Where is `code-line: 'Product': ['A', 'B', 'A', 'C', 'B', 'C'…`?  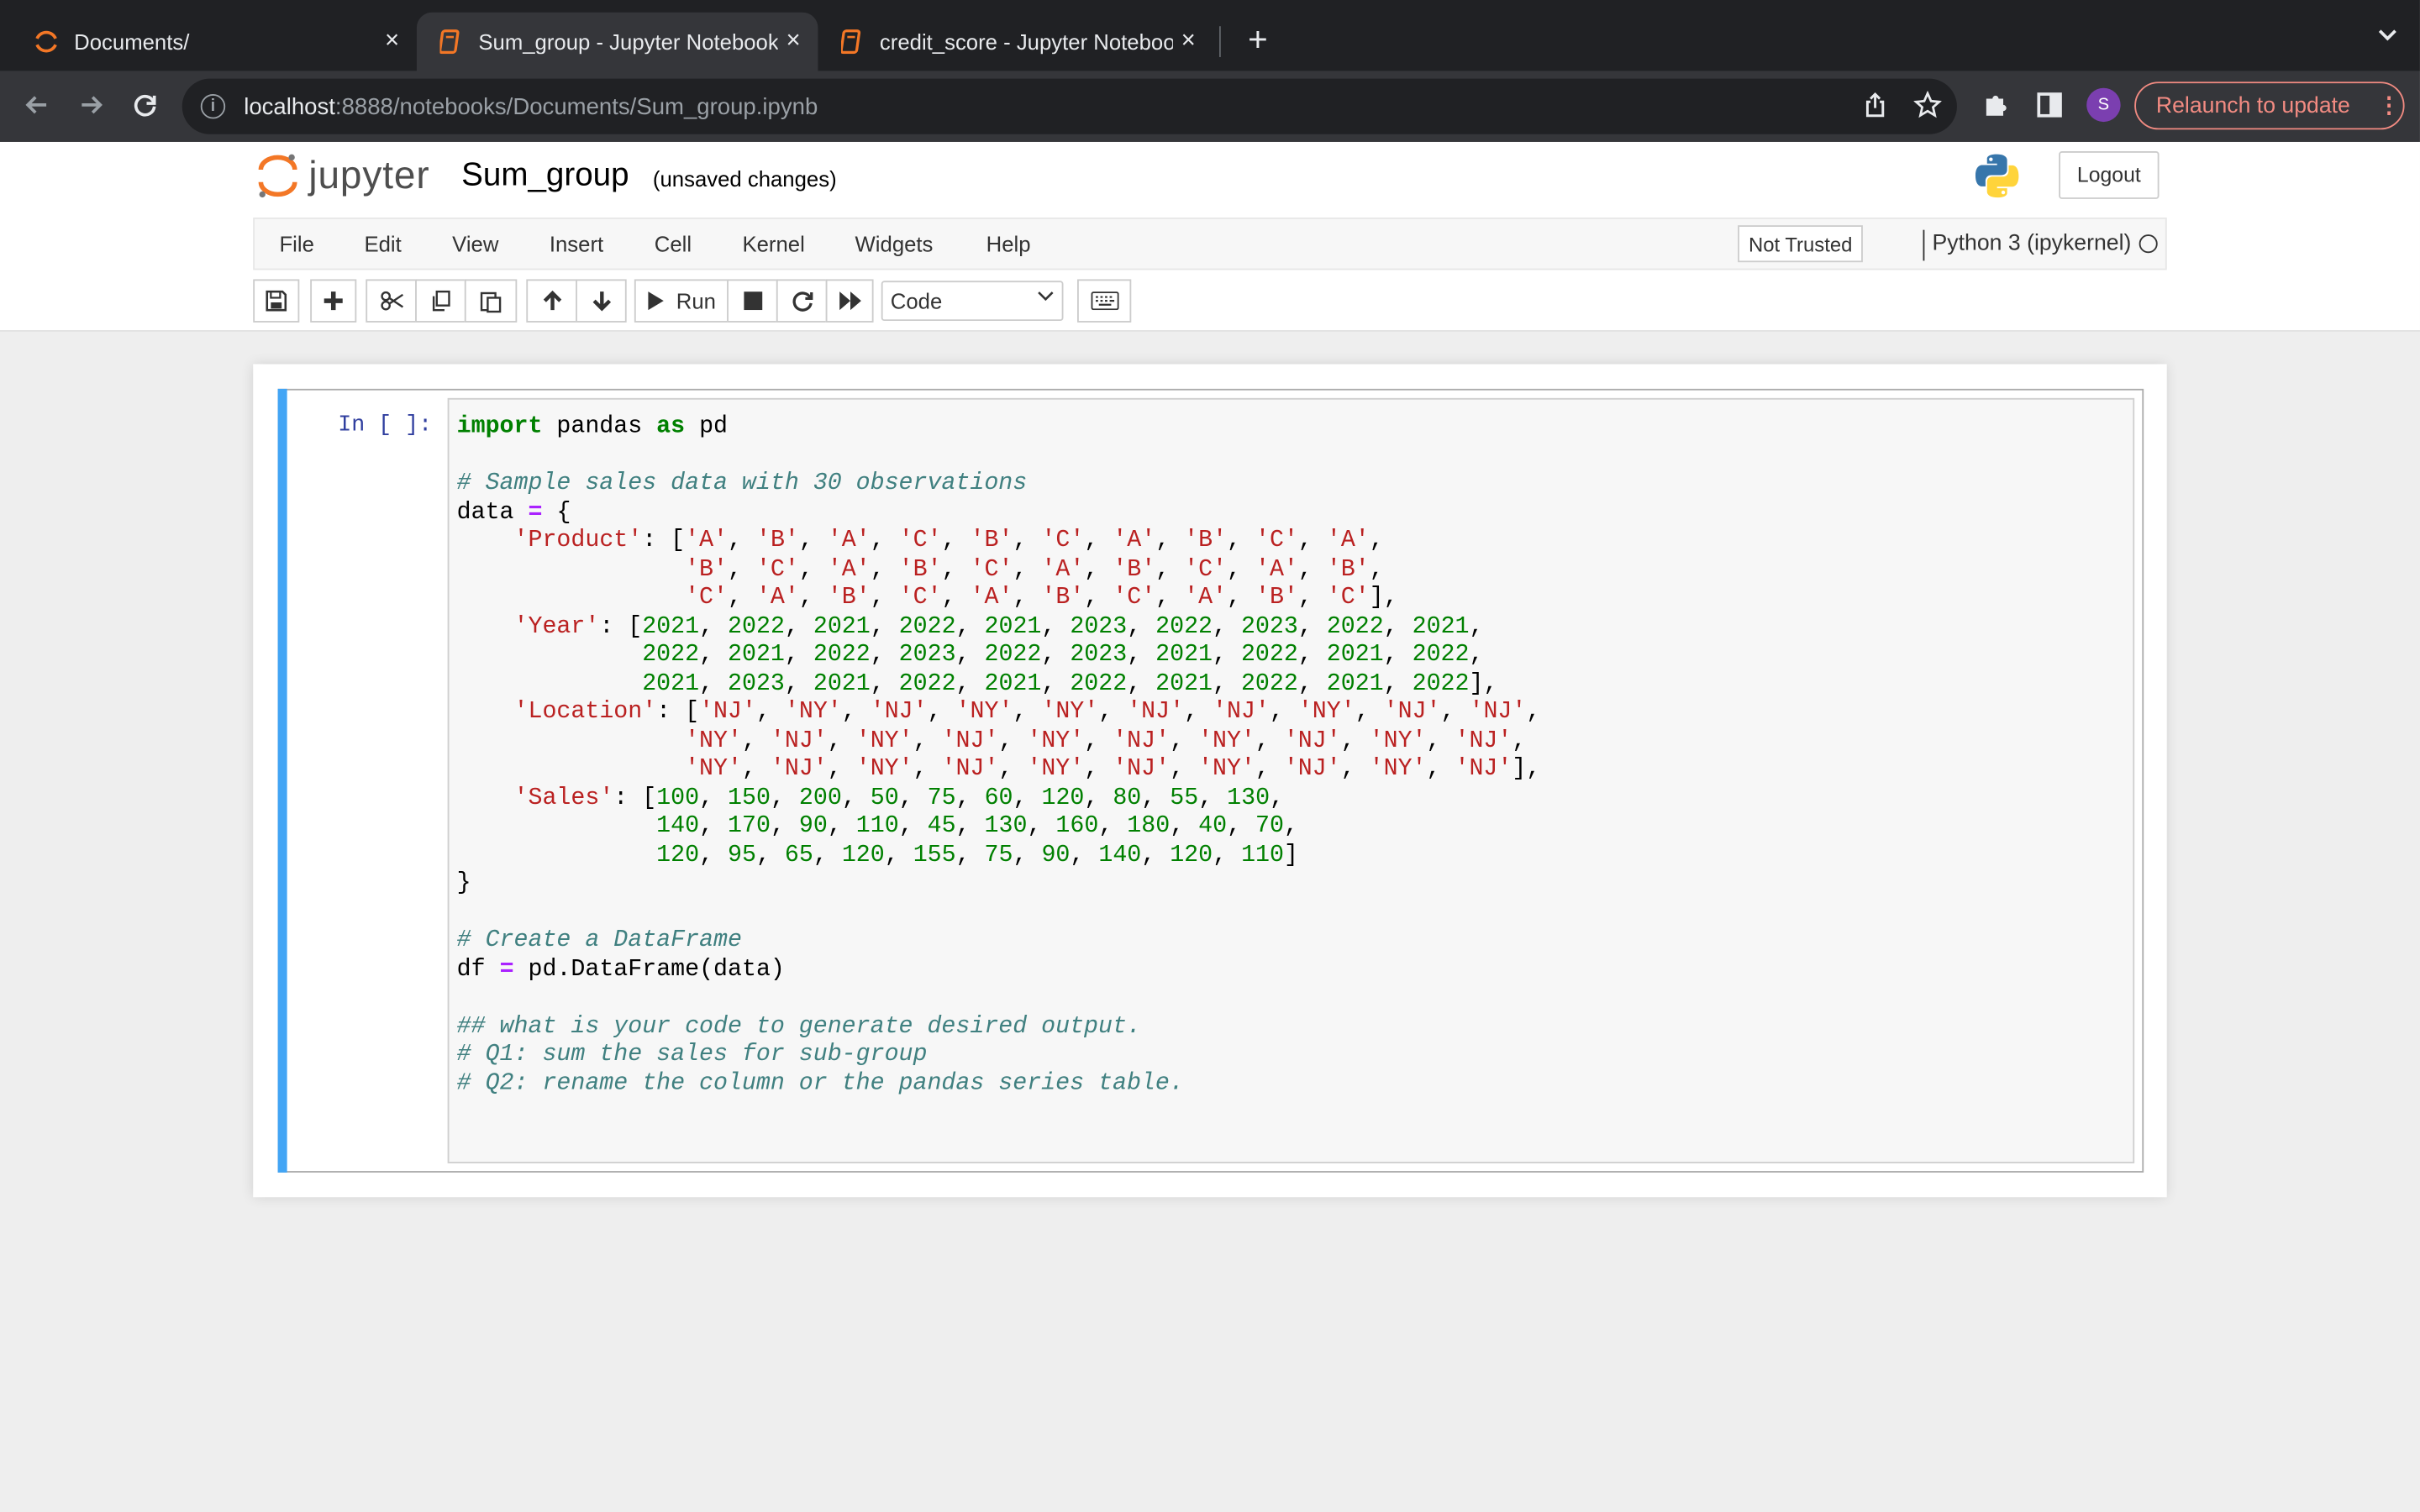 code-line: 'Product': ['A', 'B', 'A', 'C', 'B', 'C'… is located at coordinates (999, 540).